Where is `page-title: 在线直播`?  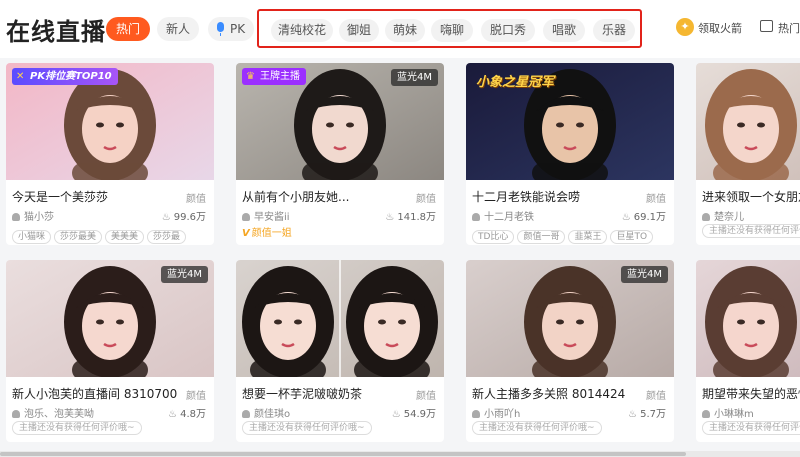
page-title: 在线直播 is located at coordinates (56, 32).